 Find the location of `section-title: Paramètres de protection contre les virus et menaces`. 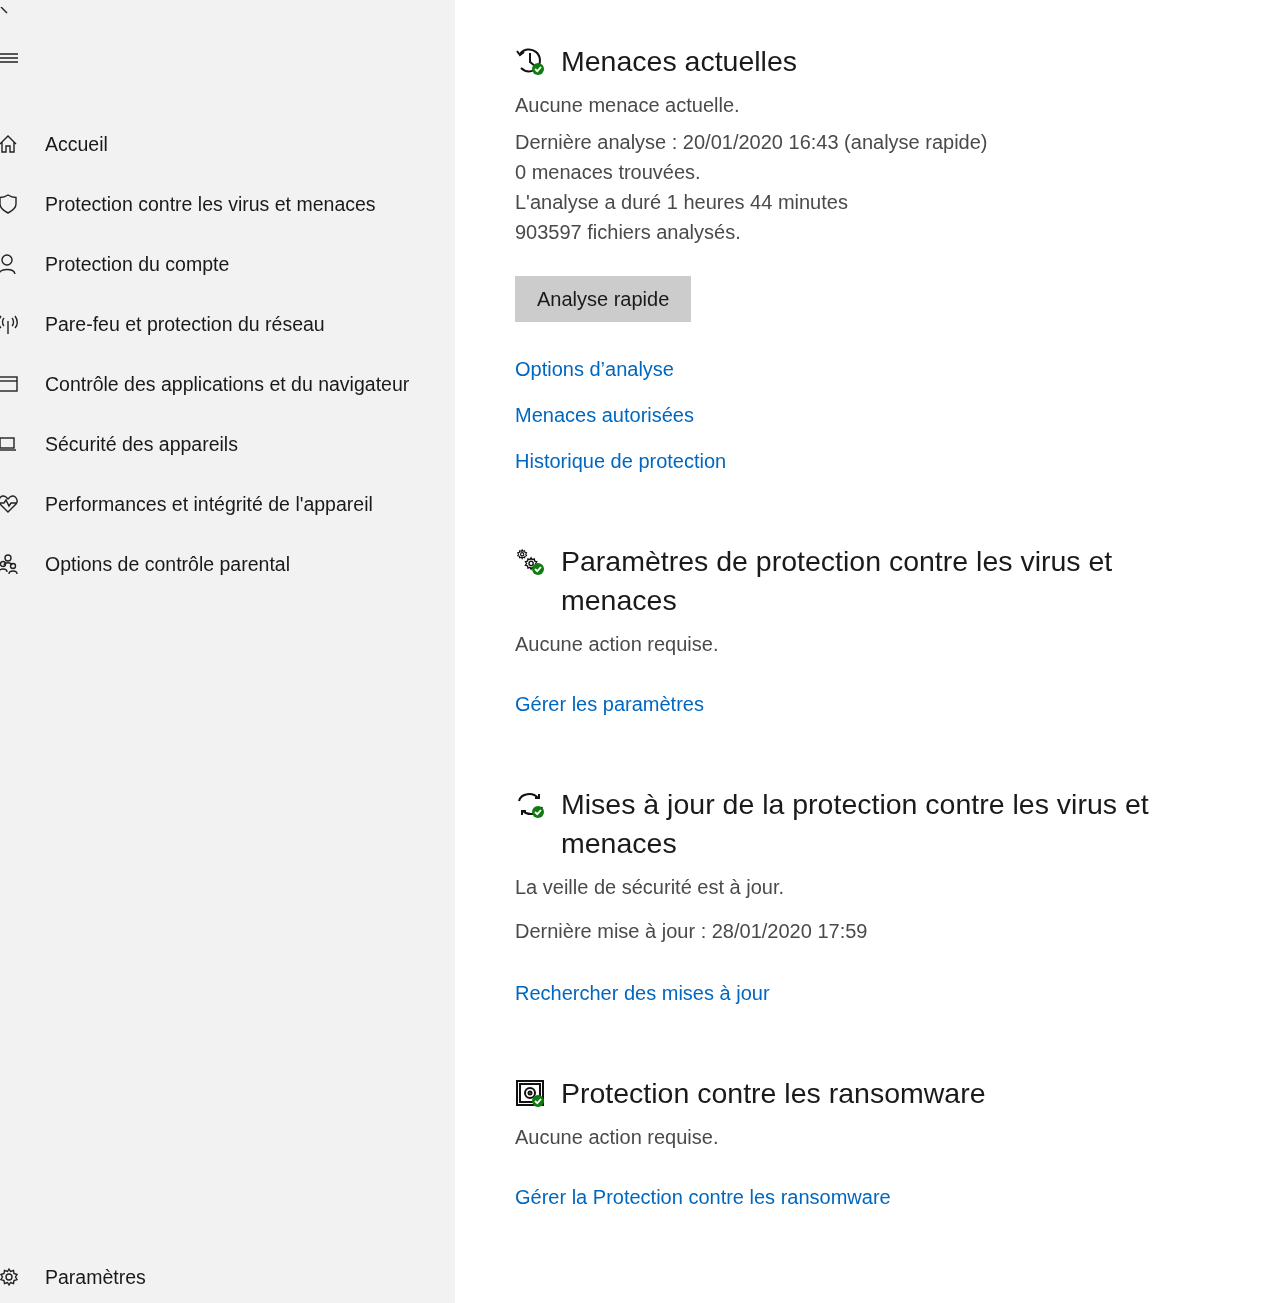

section-title: Paramètres de protection contre les virus et menaces is located at coordinates (837, 581).